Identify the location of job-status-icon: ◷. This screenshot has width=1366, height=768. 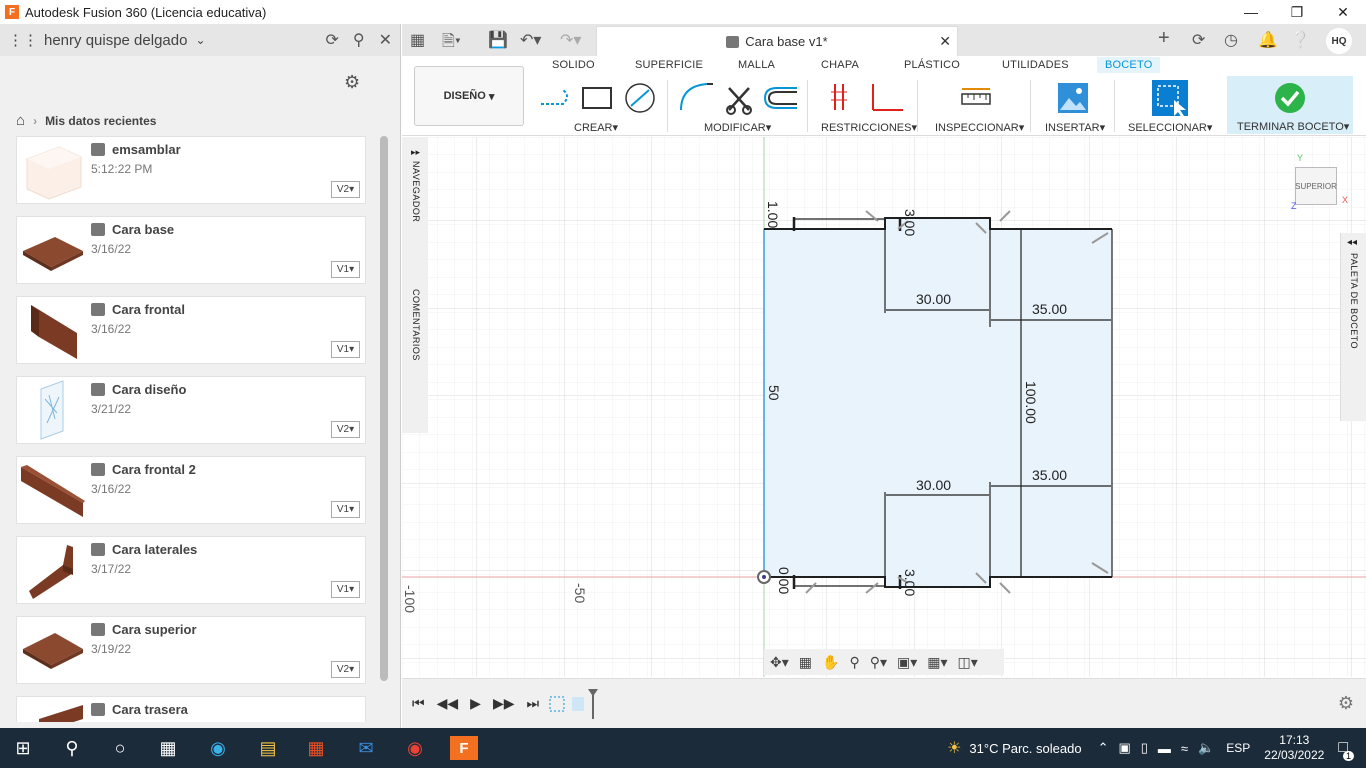
(1231, 40).